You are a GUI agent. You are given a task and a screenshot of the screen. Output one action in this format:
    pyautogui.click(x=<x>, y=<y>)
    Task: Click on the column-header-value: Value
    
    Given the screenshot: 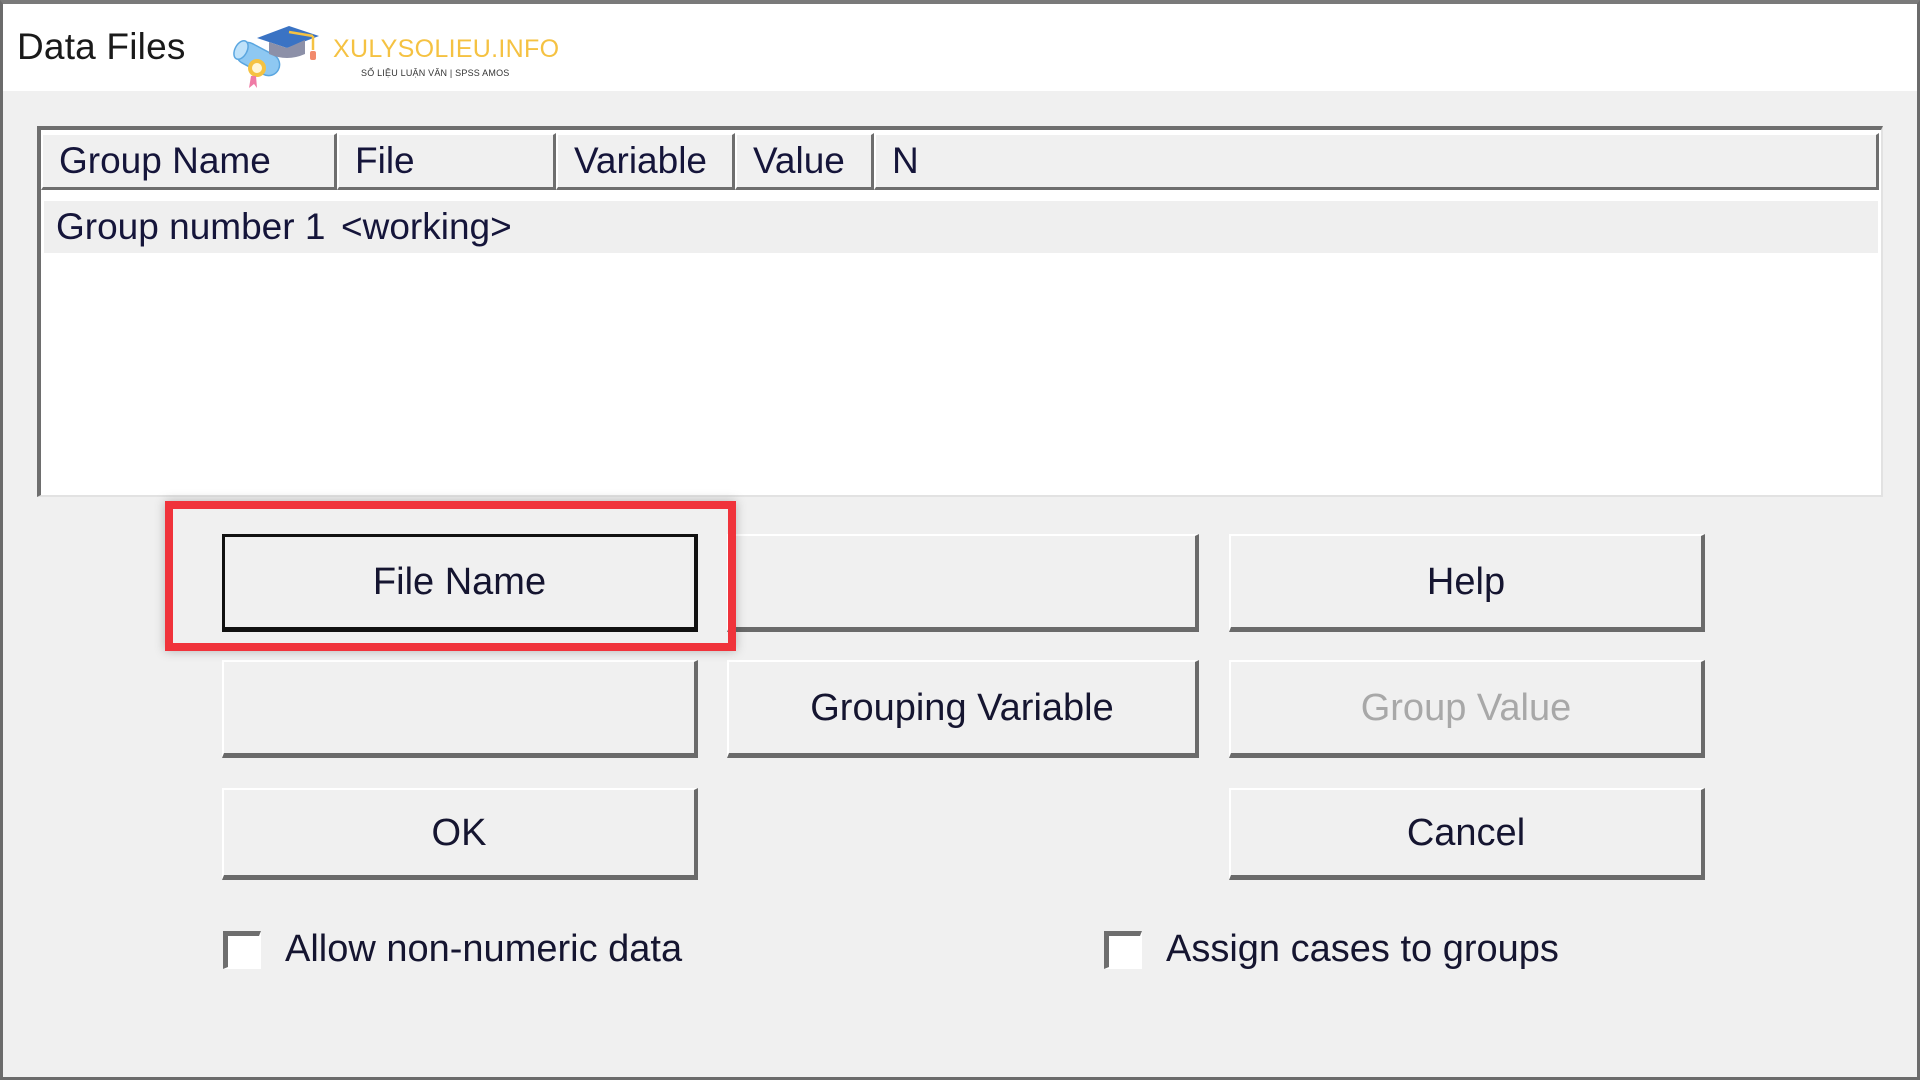 What is the action you would take?
    pyautogui.click(x=804, y=161)
    